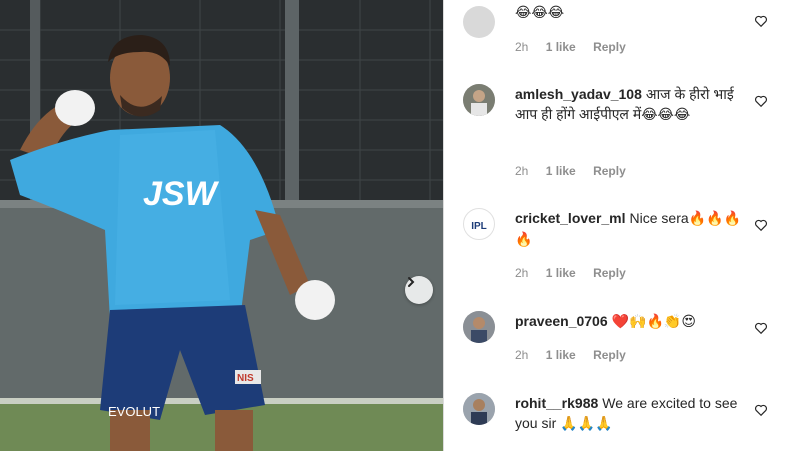  Describe the element at coordinates (561, 321) in the screenshot. I see `comment-username: praveen_0706` at that location.